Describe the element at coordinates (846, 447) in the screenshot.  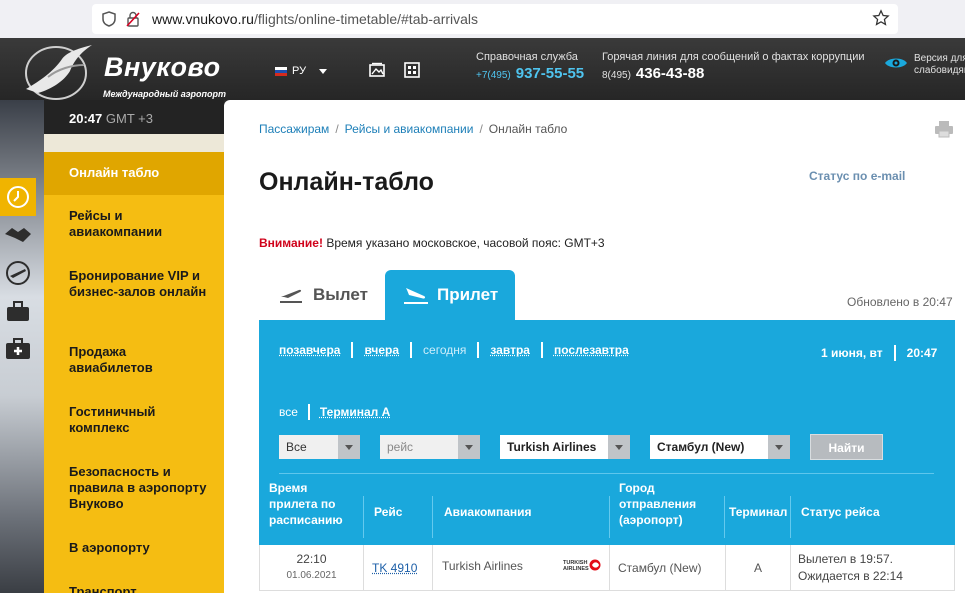
I see `find-button: Найти` at that location.